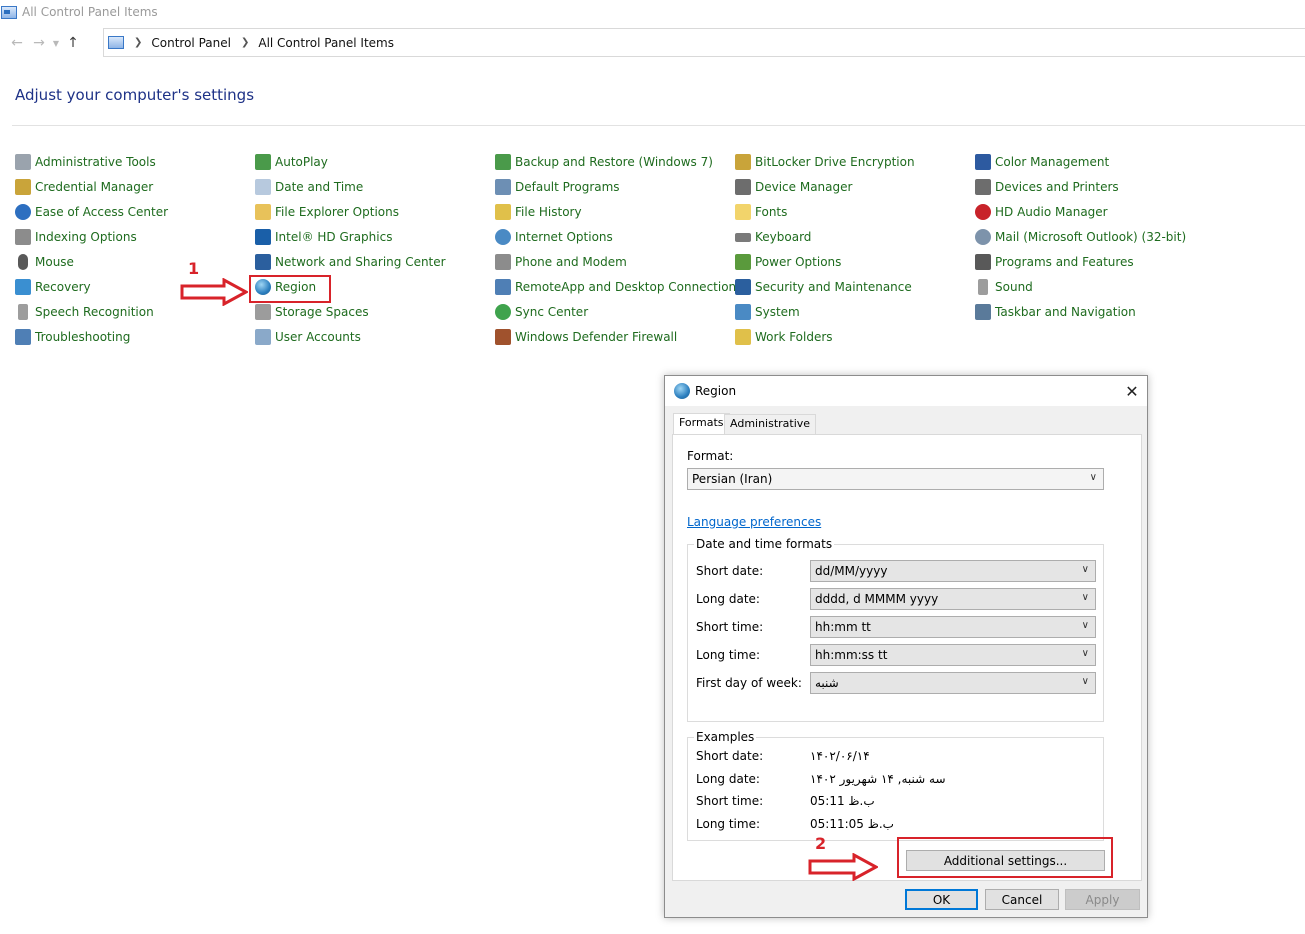 This screenshot has width=1305, height=934. What do you see at coordinates (23, 237) in the screenshot?
I see `indexing-options-icon` at bounding box center [23, 237].